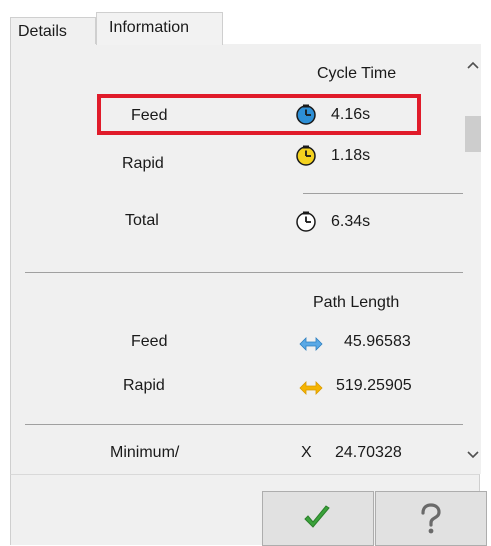 This screenshot has width=491, height=546. What do you see at coordinates (245, 22) in the screenshot?
I see `tab-bar: Details Information` at bounding box center [245, 22].